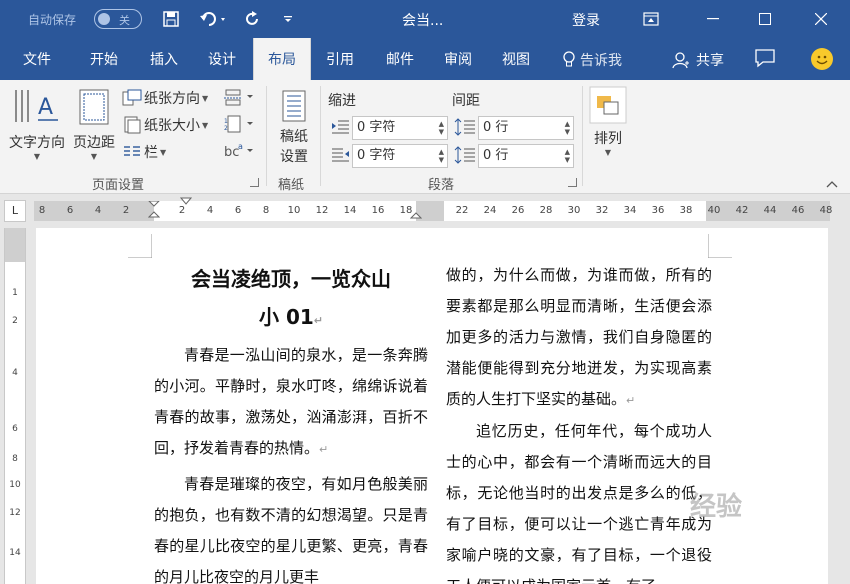  I want to click on document-heading-line2: 小 01↵, so click(291, 319).